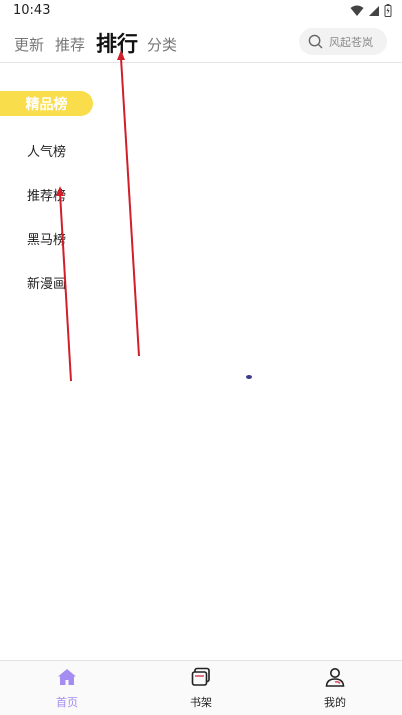 The image size is (402, 715). What do you see at coordinates (70, 44) in the screenshot?
I see `tab-recommend: 推荐` at bounding box center [70, 44].